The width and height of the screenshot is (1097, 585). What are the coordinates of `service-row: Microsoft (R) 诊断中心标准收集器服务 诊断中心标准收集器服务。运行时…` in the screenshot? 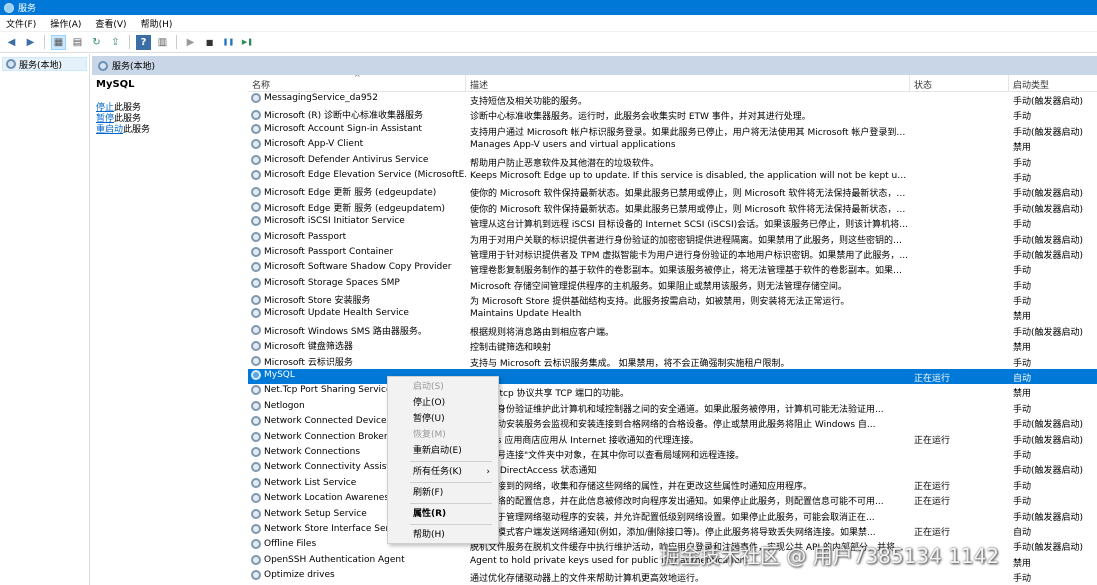 It's located at (672, 114).